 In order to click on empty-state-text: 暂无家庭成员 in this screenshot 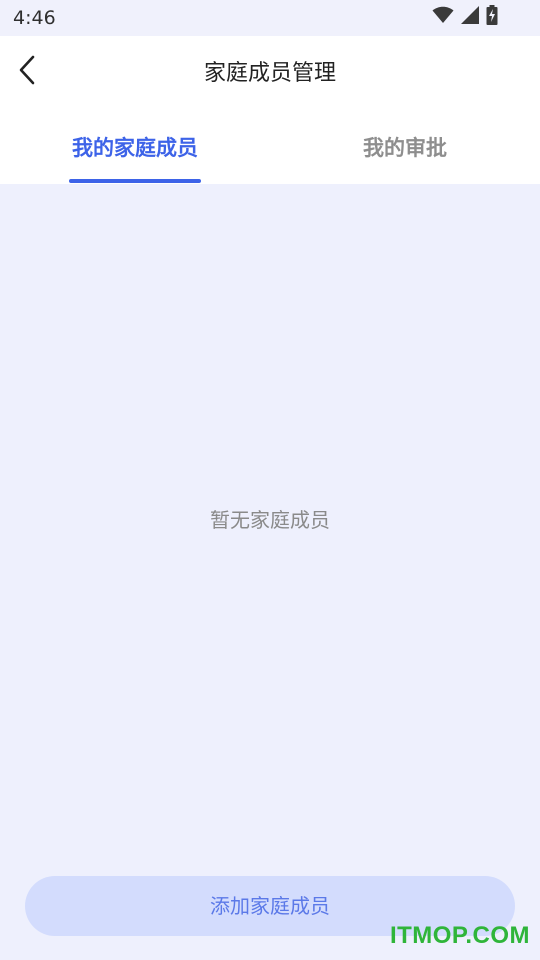, I will do `click(270, 520)`.